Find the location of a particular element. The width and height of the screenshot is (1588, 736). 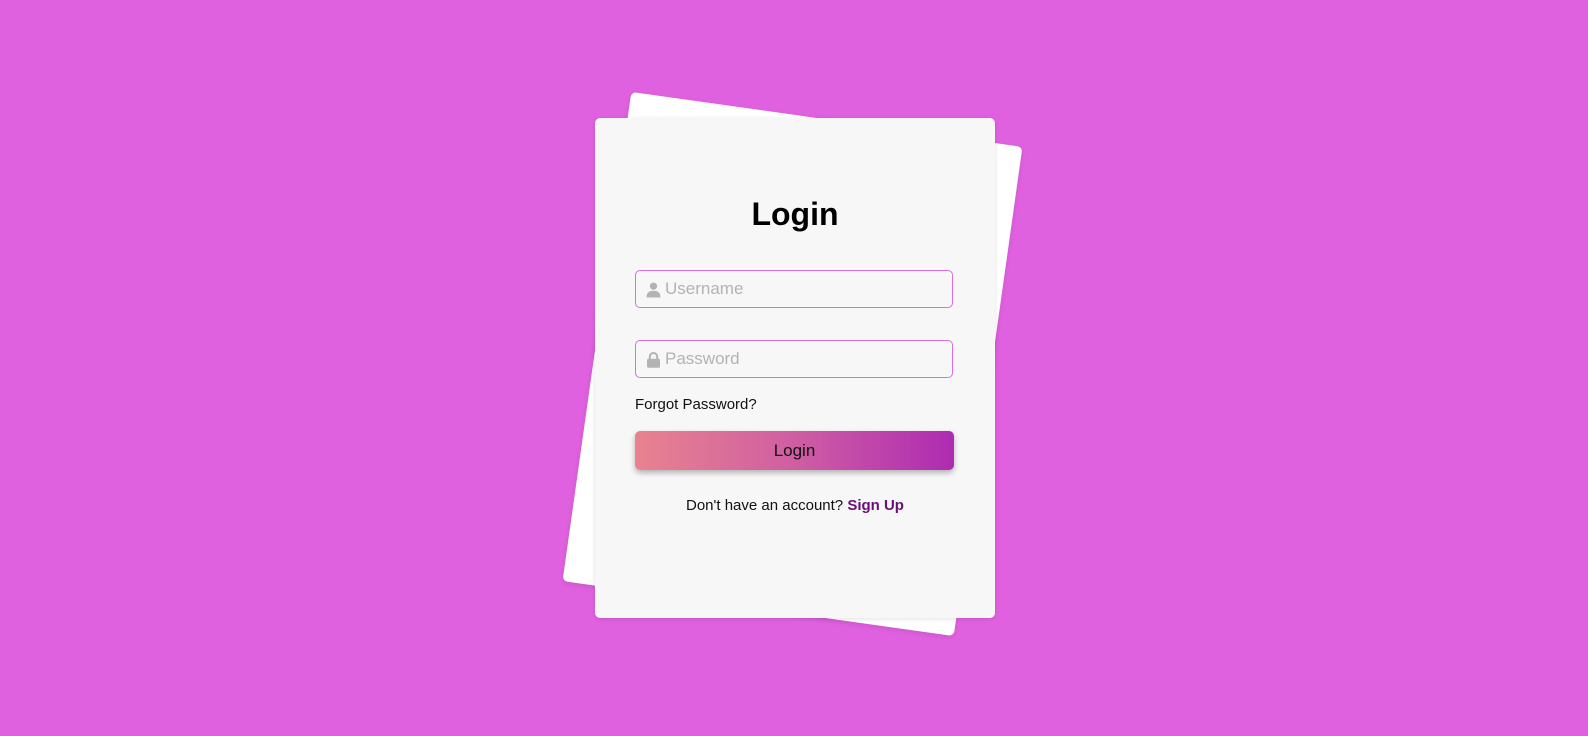

username-input is located at coordinates (805, 289).